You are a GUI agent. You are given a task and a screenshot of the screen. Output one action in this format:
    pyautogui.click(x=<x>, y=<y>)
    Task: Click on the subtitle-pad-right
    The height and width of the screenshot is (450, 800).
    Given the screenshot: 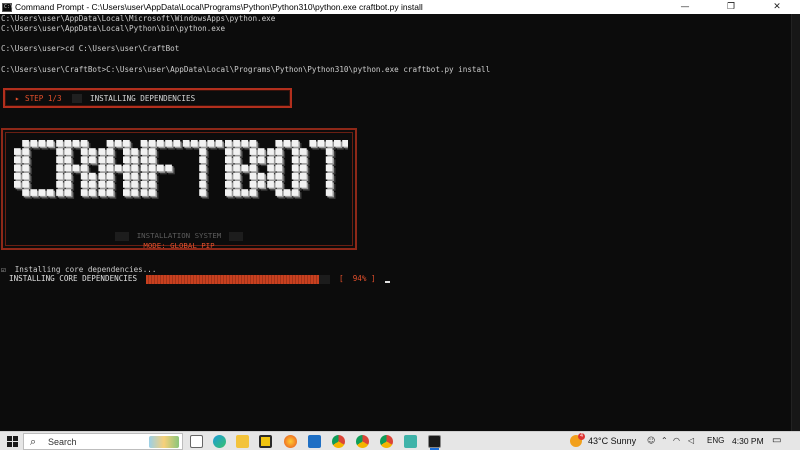 What is the action you would take?
    pyautogui.click(x=236, y=236)
    